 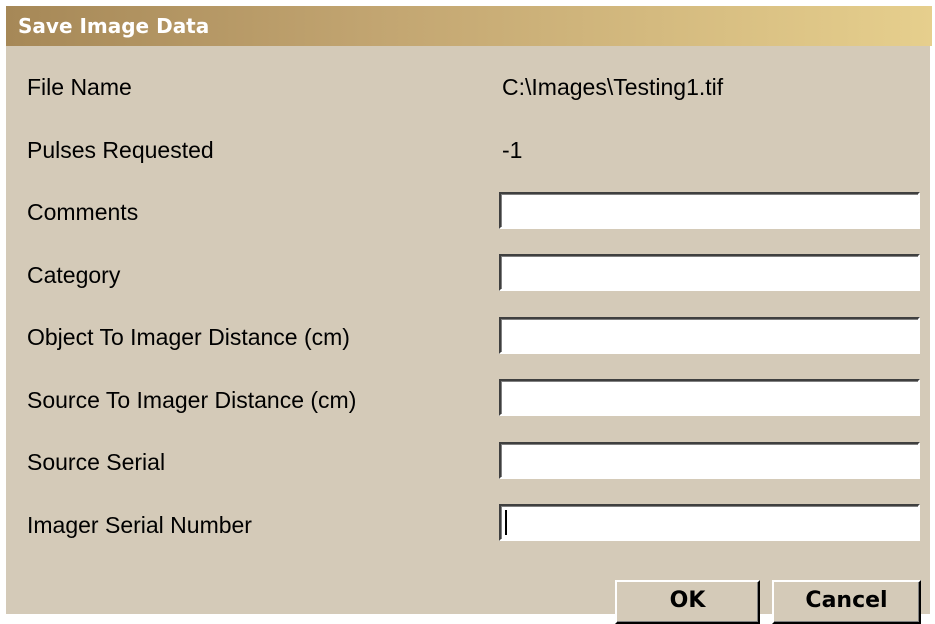 I want to click on category-label: Category, so click(x=74, y=275).